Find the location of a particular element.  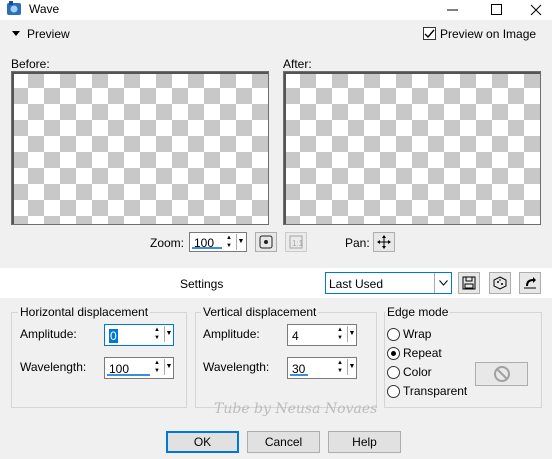

zoom-to-fit-button is located at coordinates (266, 242).